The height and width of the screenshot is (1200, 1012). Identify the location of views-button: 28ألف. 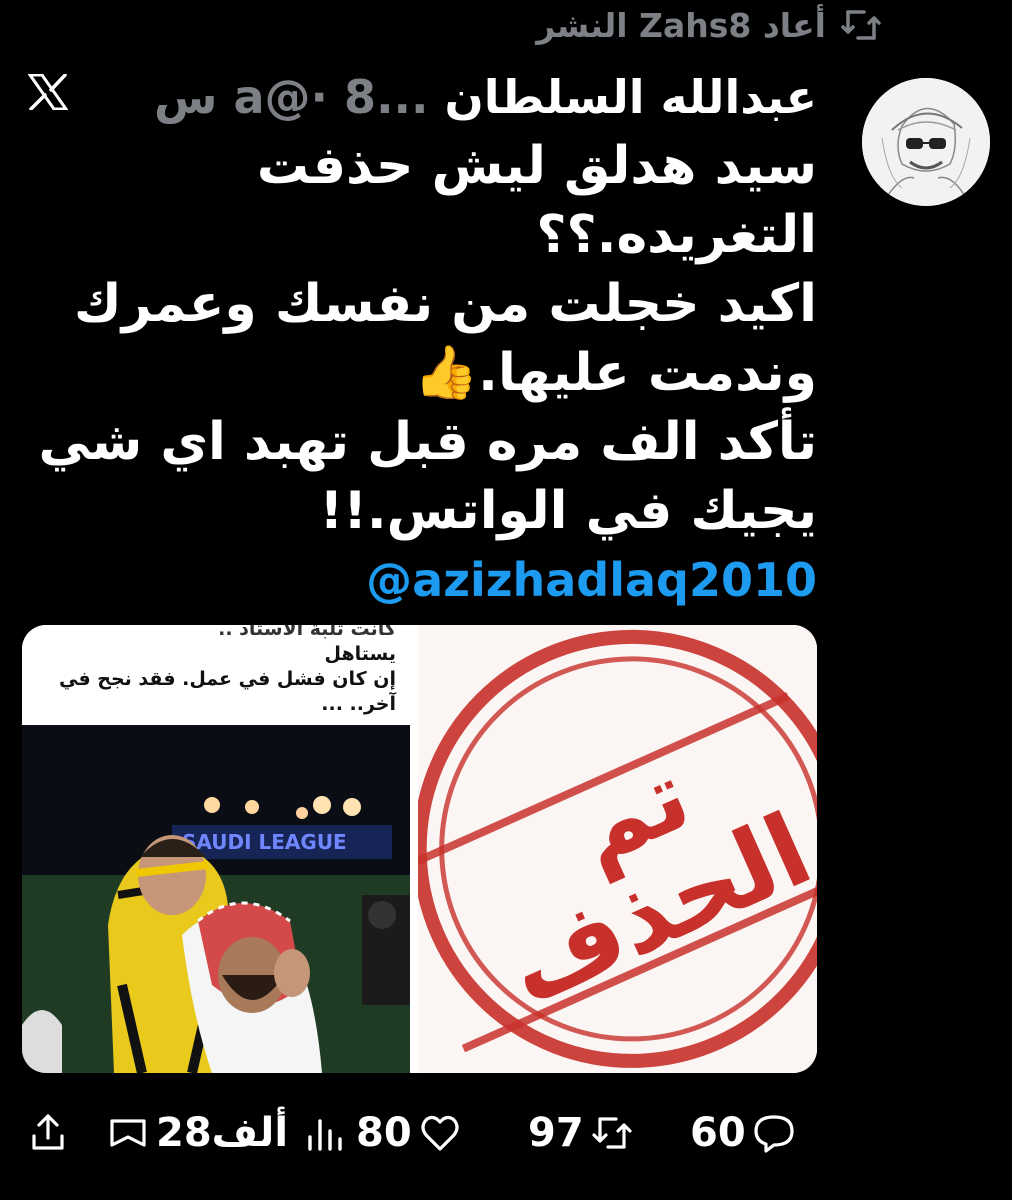
(226, 1133).